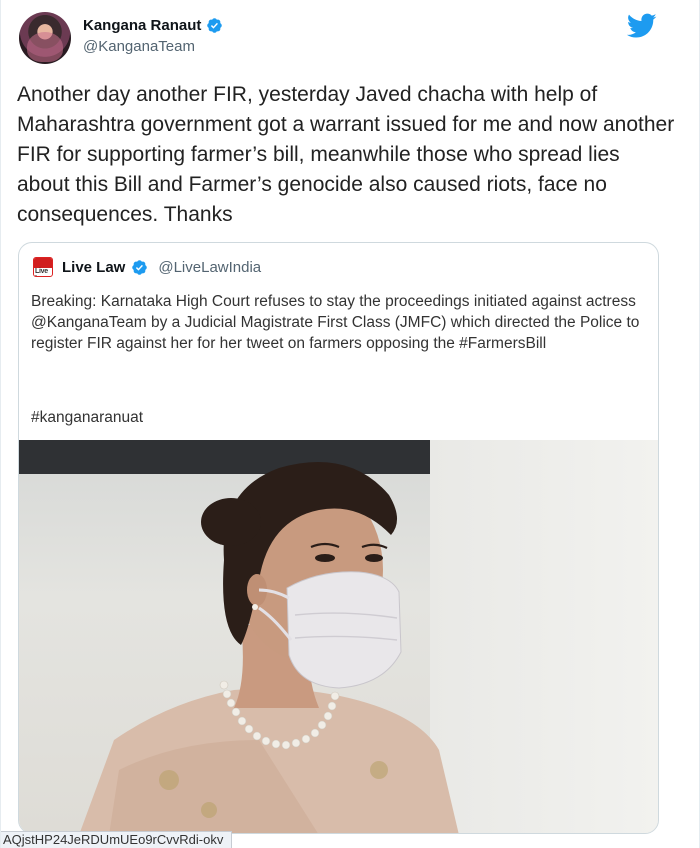  I want to click on livelaw-logo-text: Live Law, so click(41, 272).